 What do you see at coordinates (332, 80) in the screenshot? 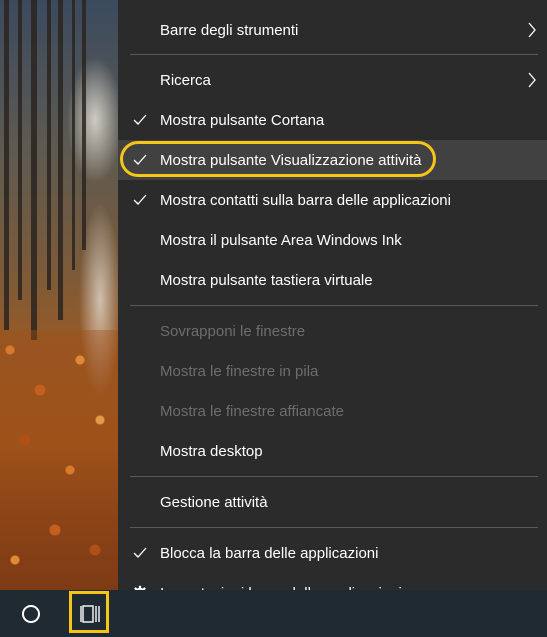
I see `menu-item-search: Ricerca` at bounding box center [332, 80].